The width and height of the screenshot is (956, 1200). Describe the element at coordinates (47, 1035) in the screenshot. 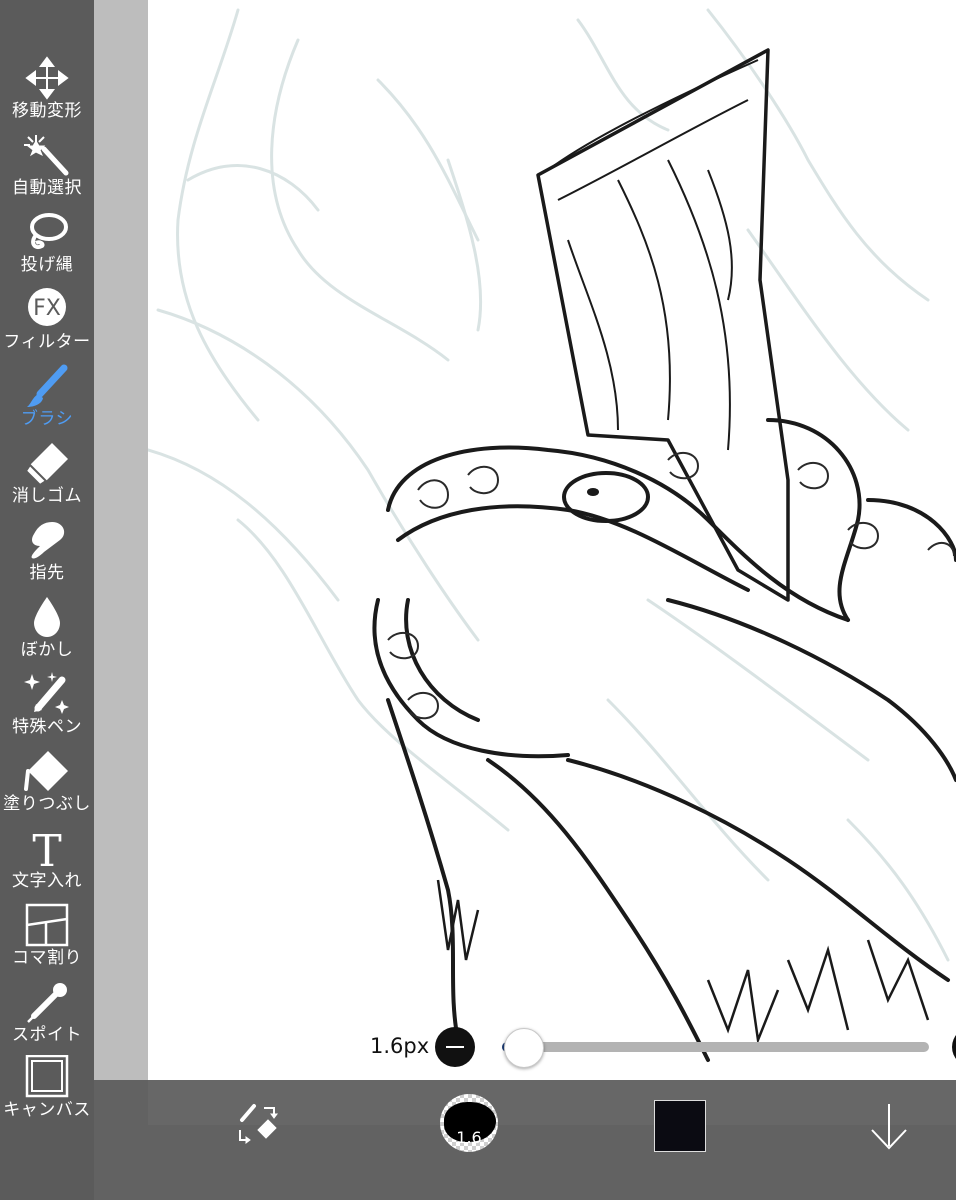

I see `tool-label: スポイト` at that location.